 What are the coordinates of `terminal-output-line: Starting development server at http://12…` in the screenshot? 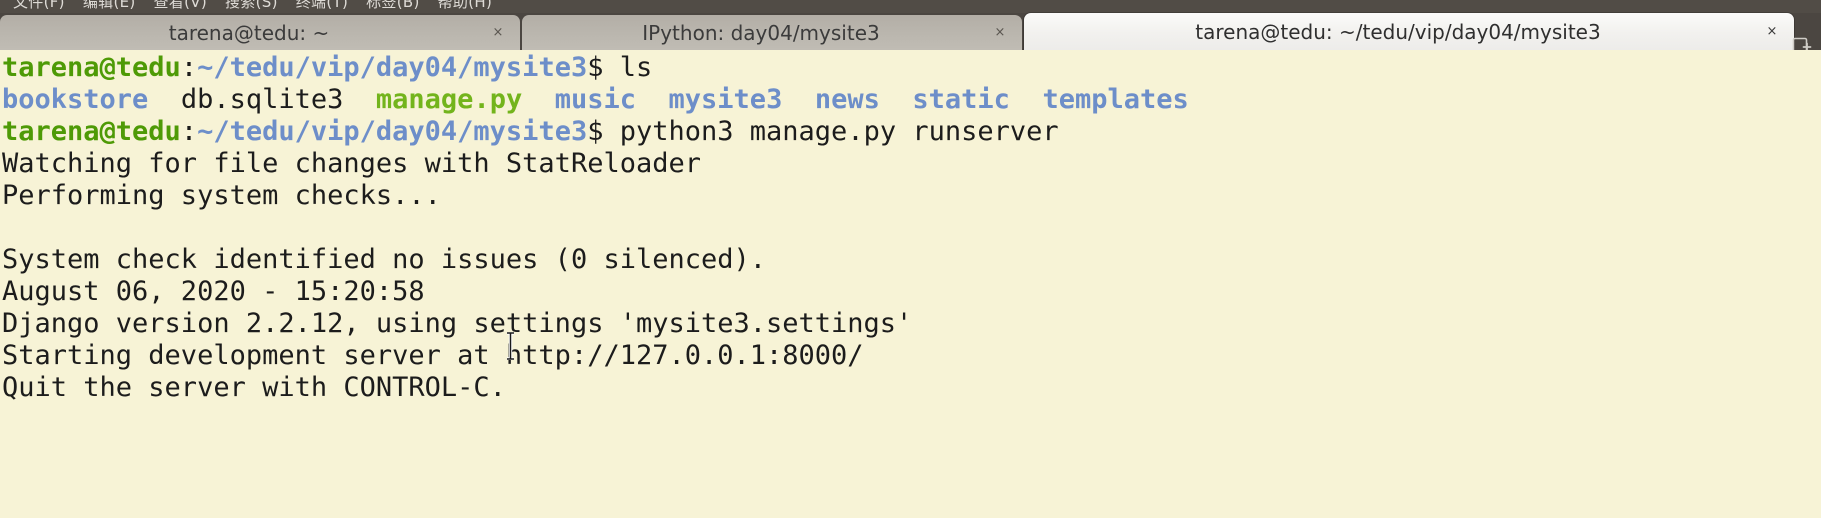 It's located at (433, 355).